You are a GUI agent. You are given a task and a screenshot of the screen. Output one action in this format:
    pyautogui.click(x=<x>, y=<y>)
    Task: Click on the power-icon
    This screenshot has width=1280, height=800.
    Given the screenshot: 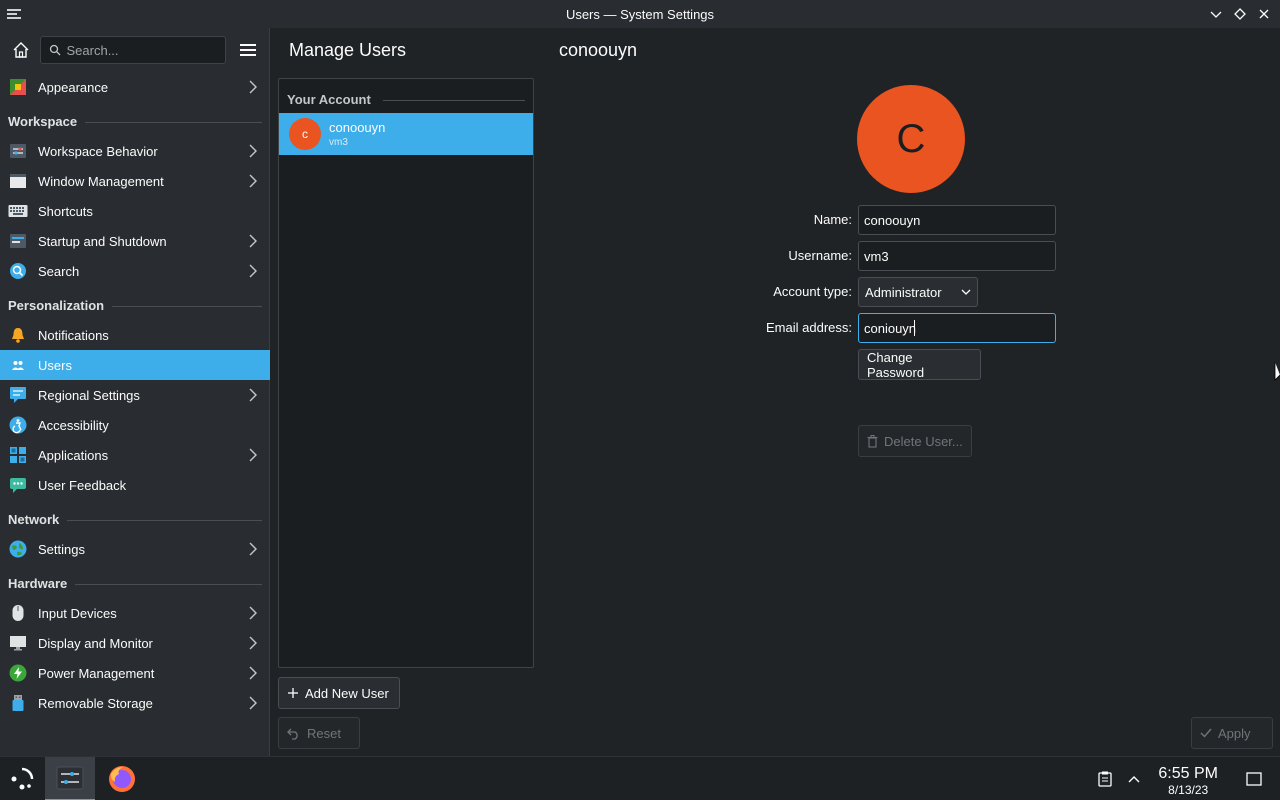 What is the action you would take?
    pyautogui.click(x=18, y=673)
    